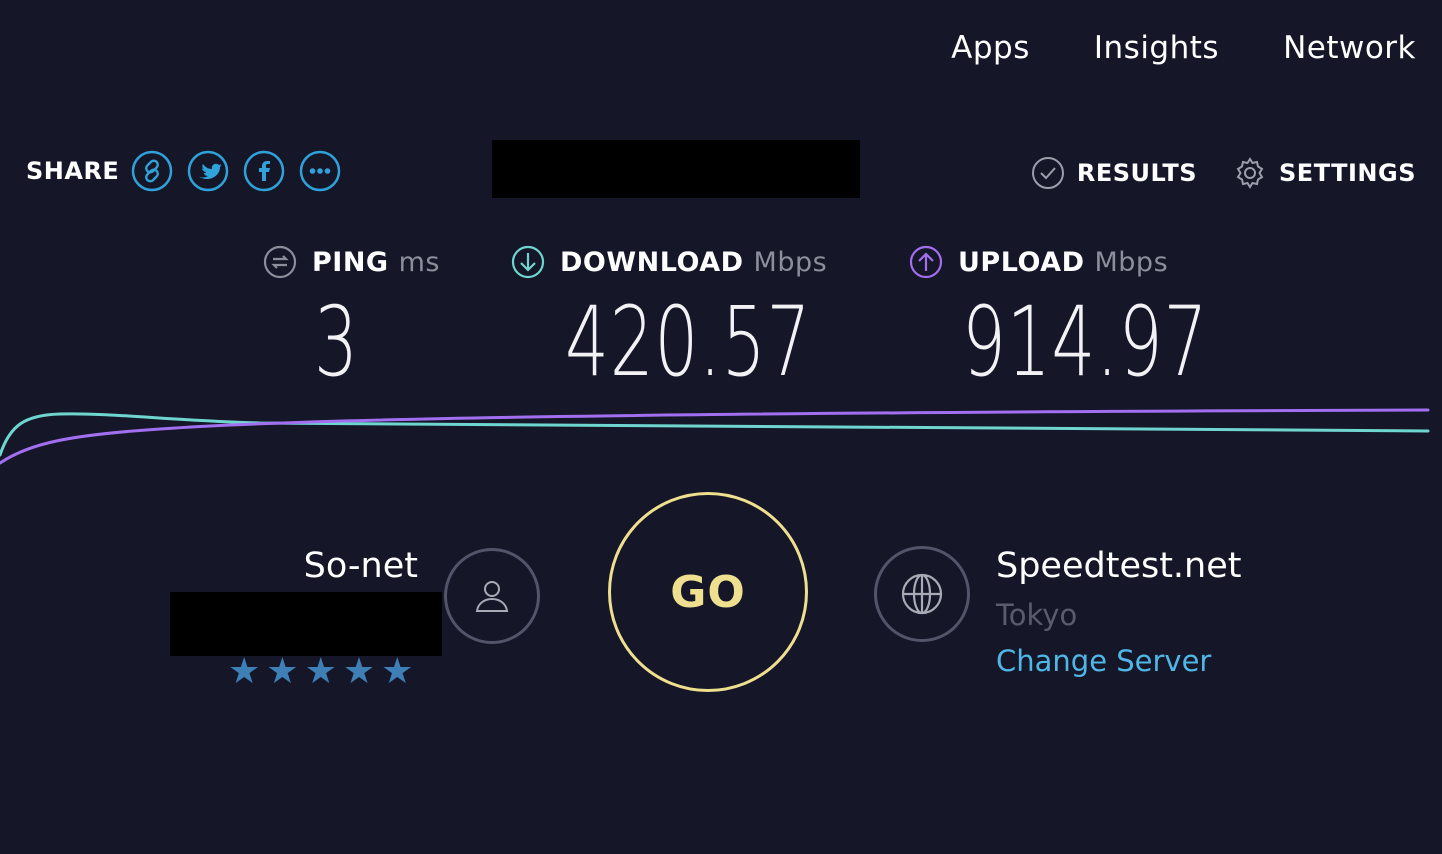 This screenshot has width=1442, height=854. I want to click on settings-button: SETTINGS, so click(1324, 173).